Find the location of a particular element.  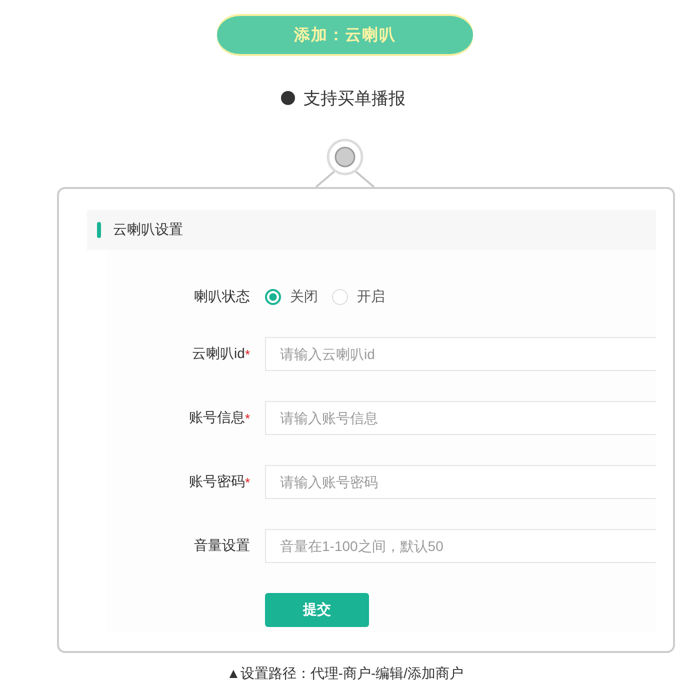

text-input: 请输入账号密码 is located at coordinates (460, 482).